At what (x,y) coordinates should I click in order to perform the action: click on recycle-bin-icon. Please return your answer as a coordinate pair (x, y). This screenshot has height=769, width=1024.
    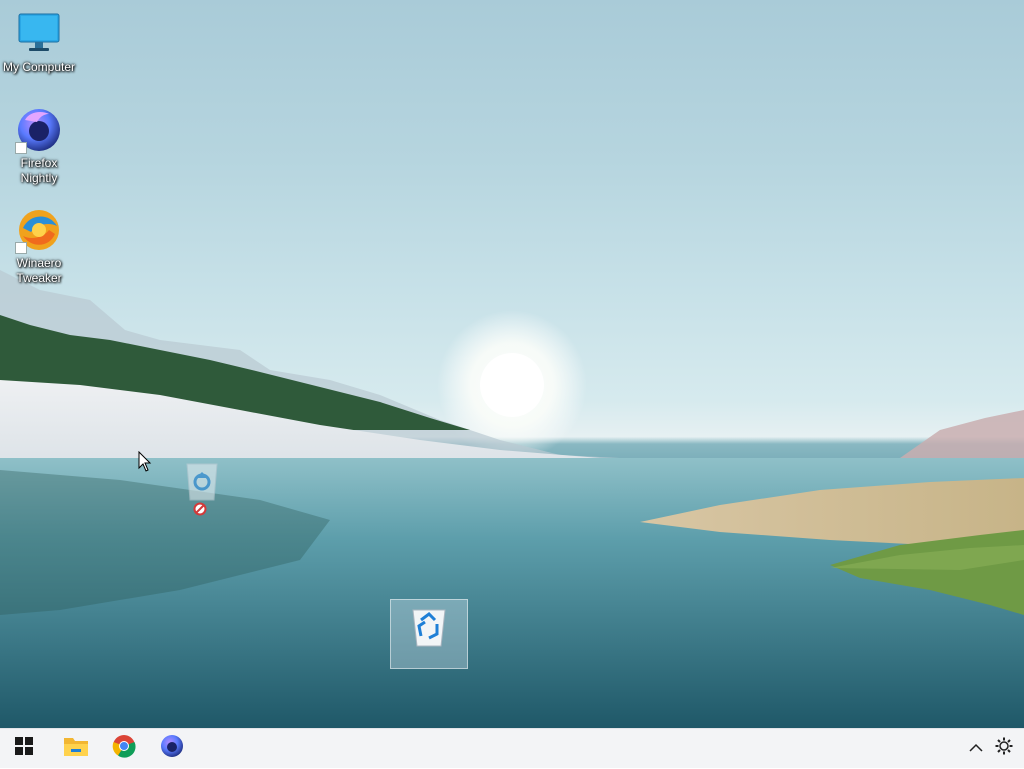
    Looking at the image, I should click on (429, 630).